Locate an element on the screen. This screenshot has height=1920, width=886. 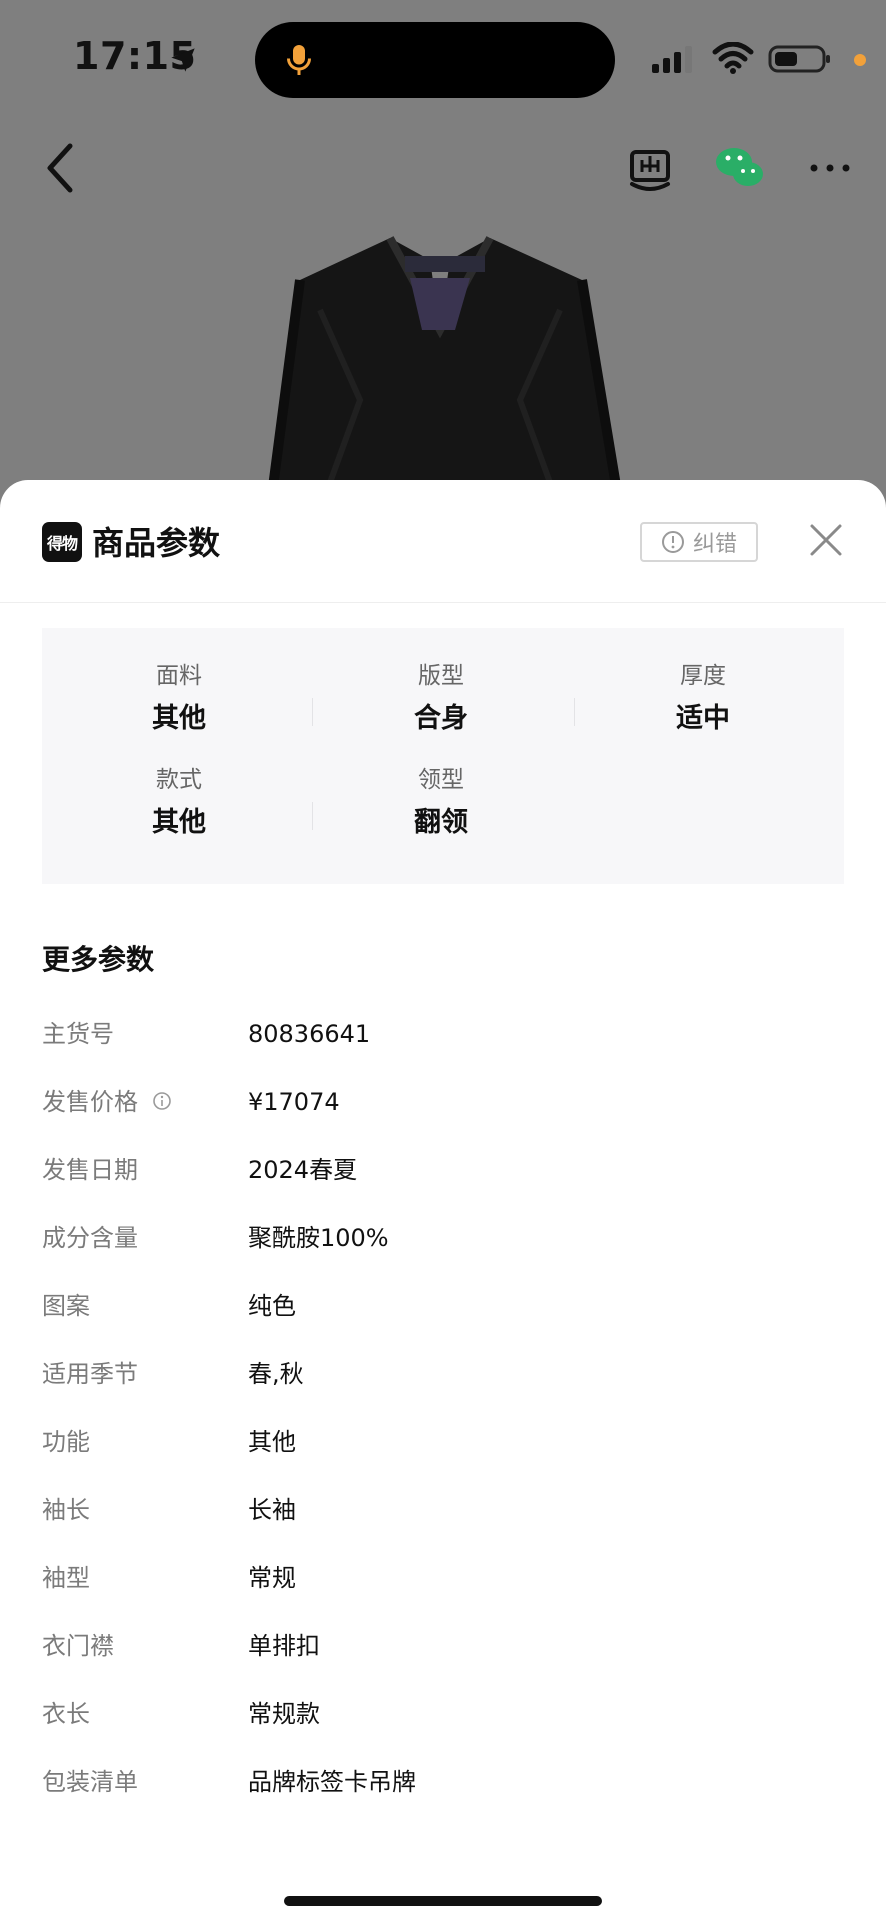
spec-value: 其他 is located at coordinates (272, 1442).